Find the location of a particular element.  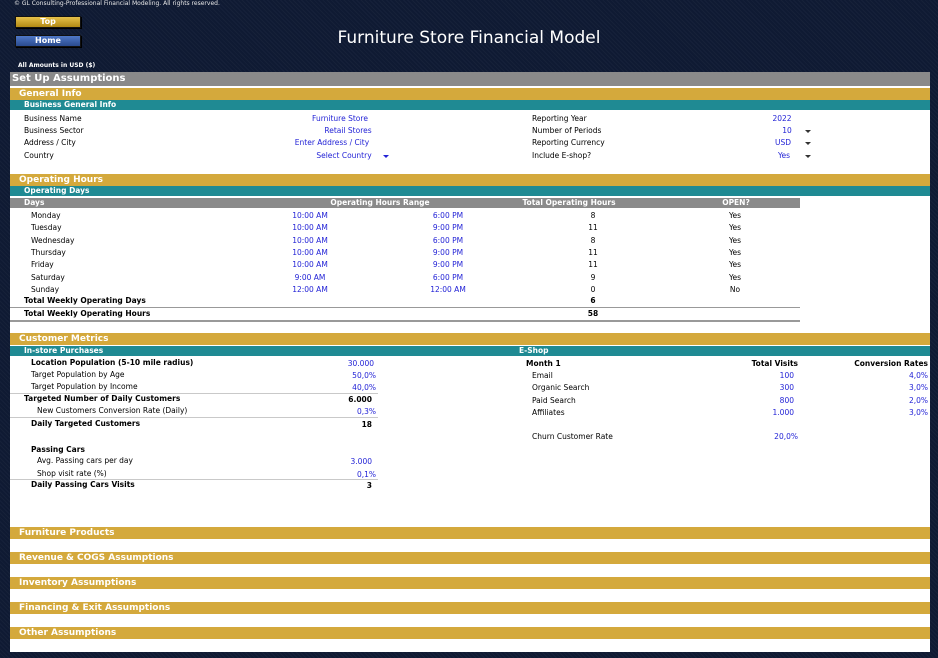

conversion-rate-field: 0,3% is located at coordinates (346, 412).